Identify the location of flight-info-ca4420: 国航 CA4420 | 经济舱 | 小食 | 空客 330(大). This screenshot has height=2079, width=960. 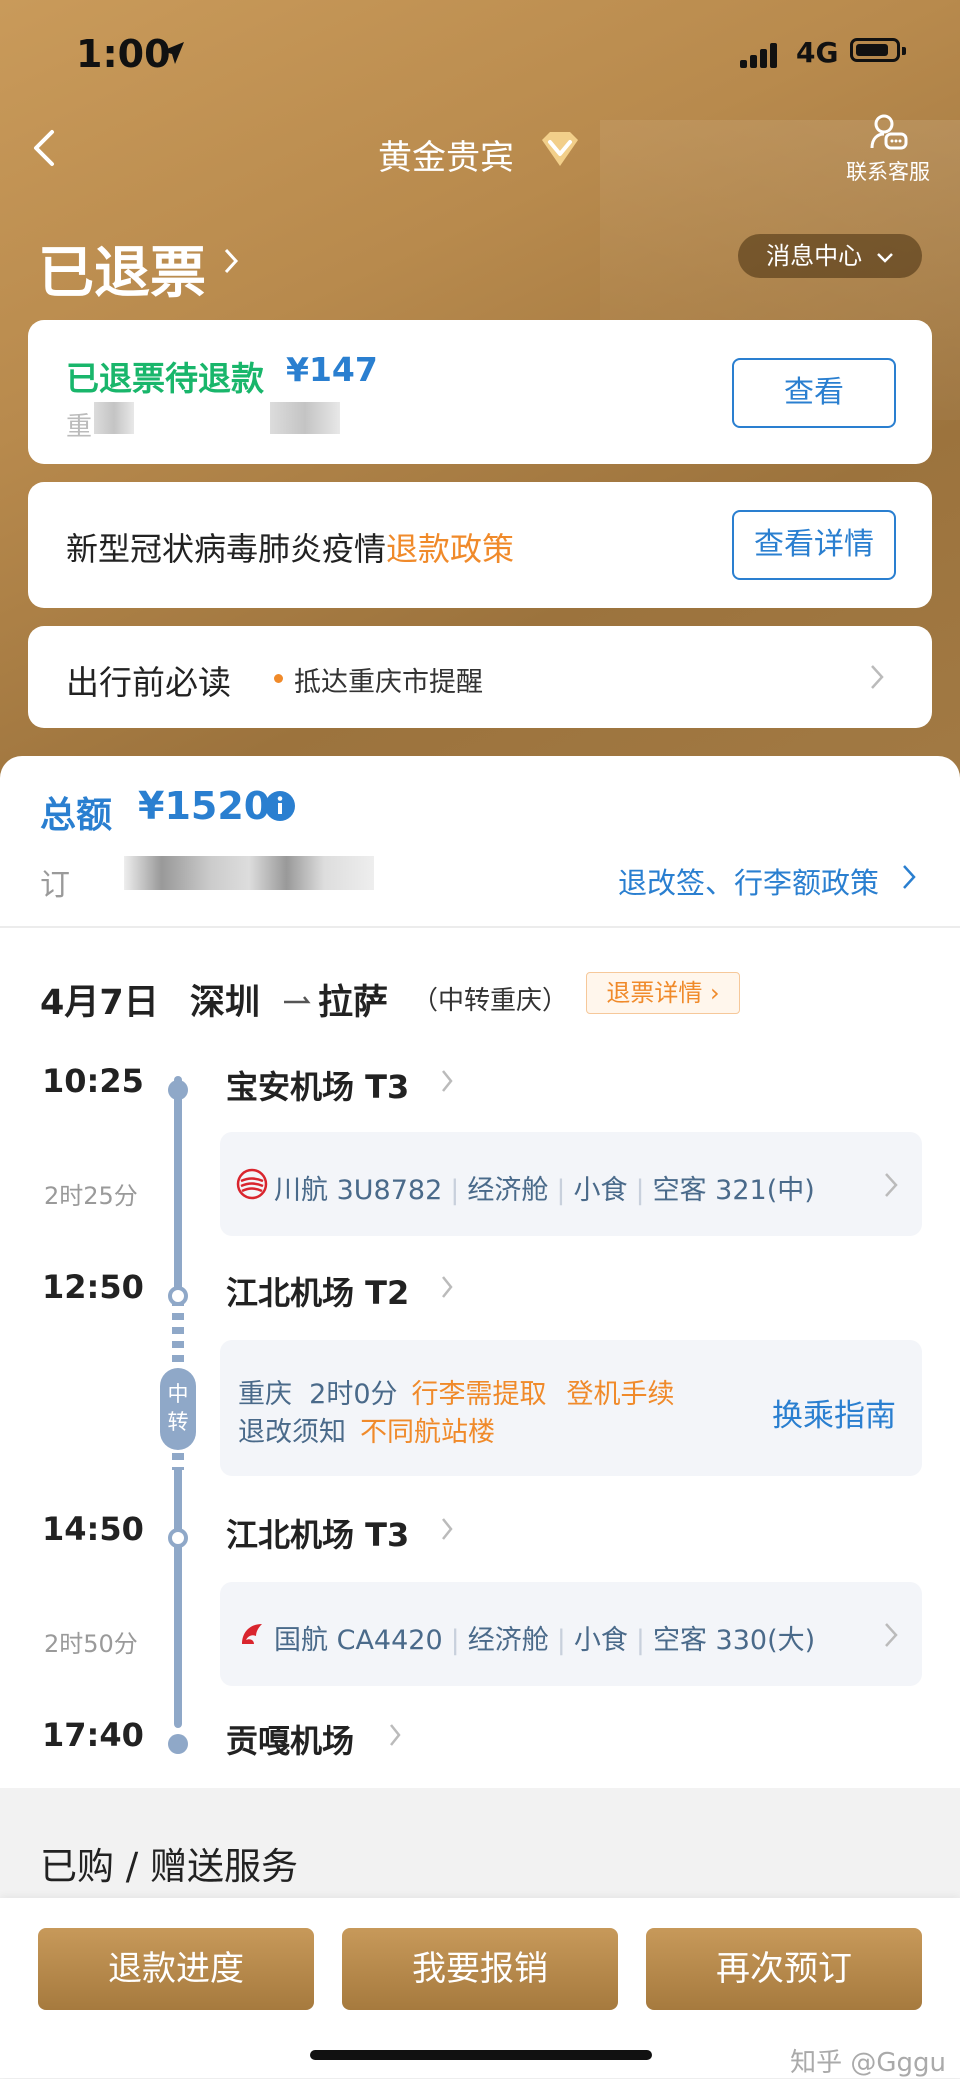
(571, 1634).